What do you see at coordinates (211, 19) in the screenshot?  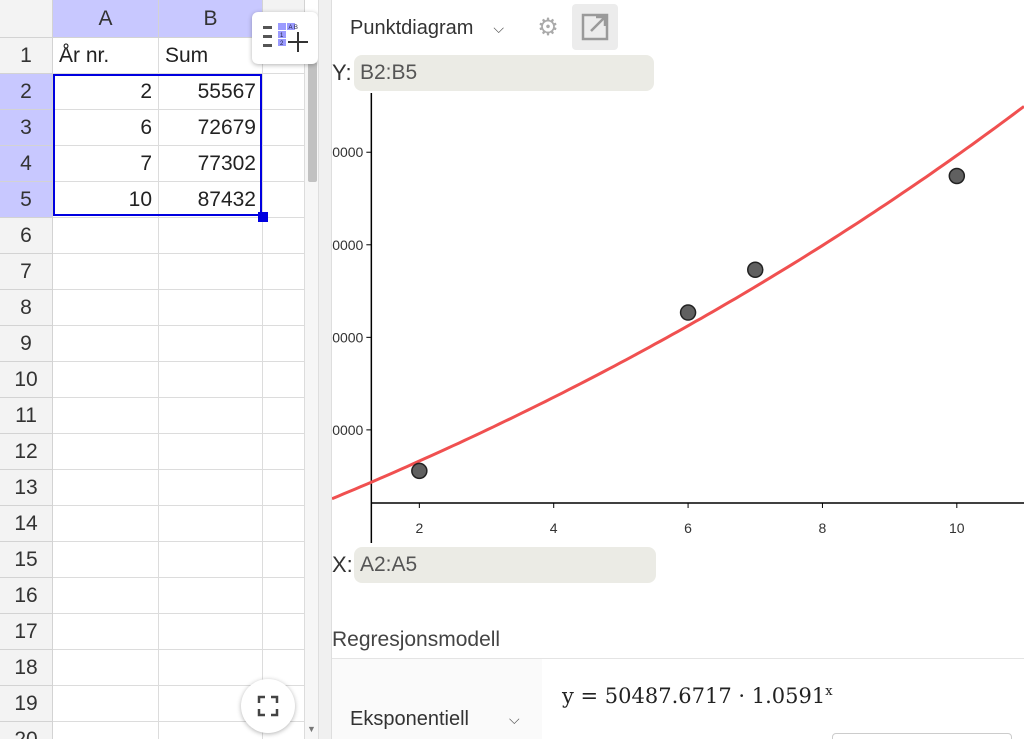 I see `column-header-b: B` at bounding box center [211, 19].